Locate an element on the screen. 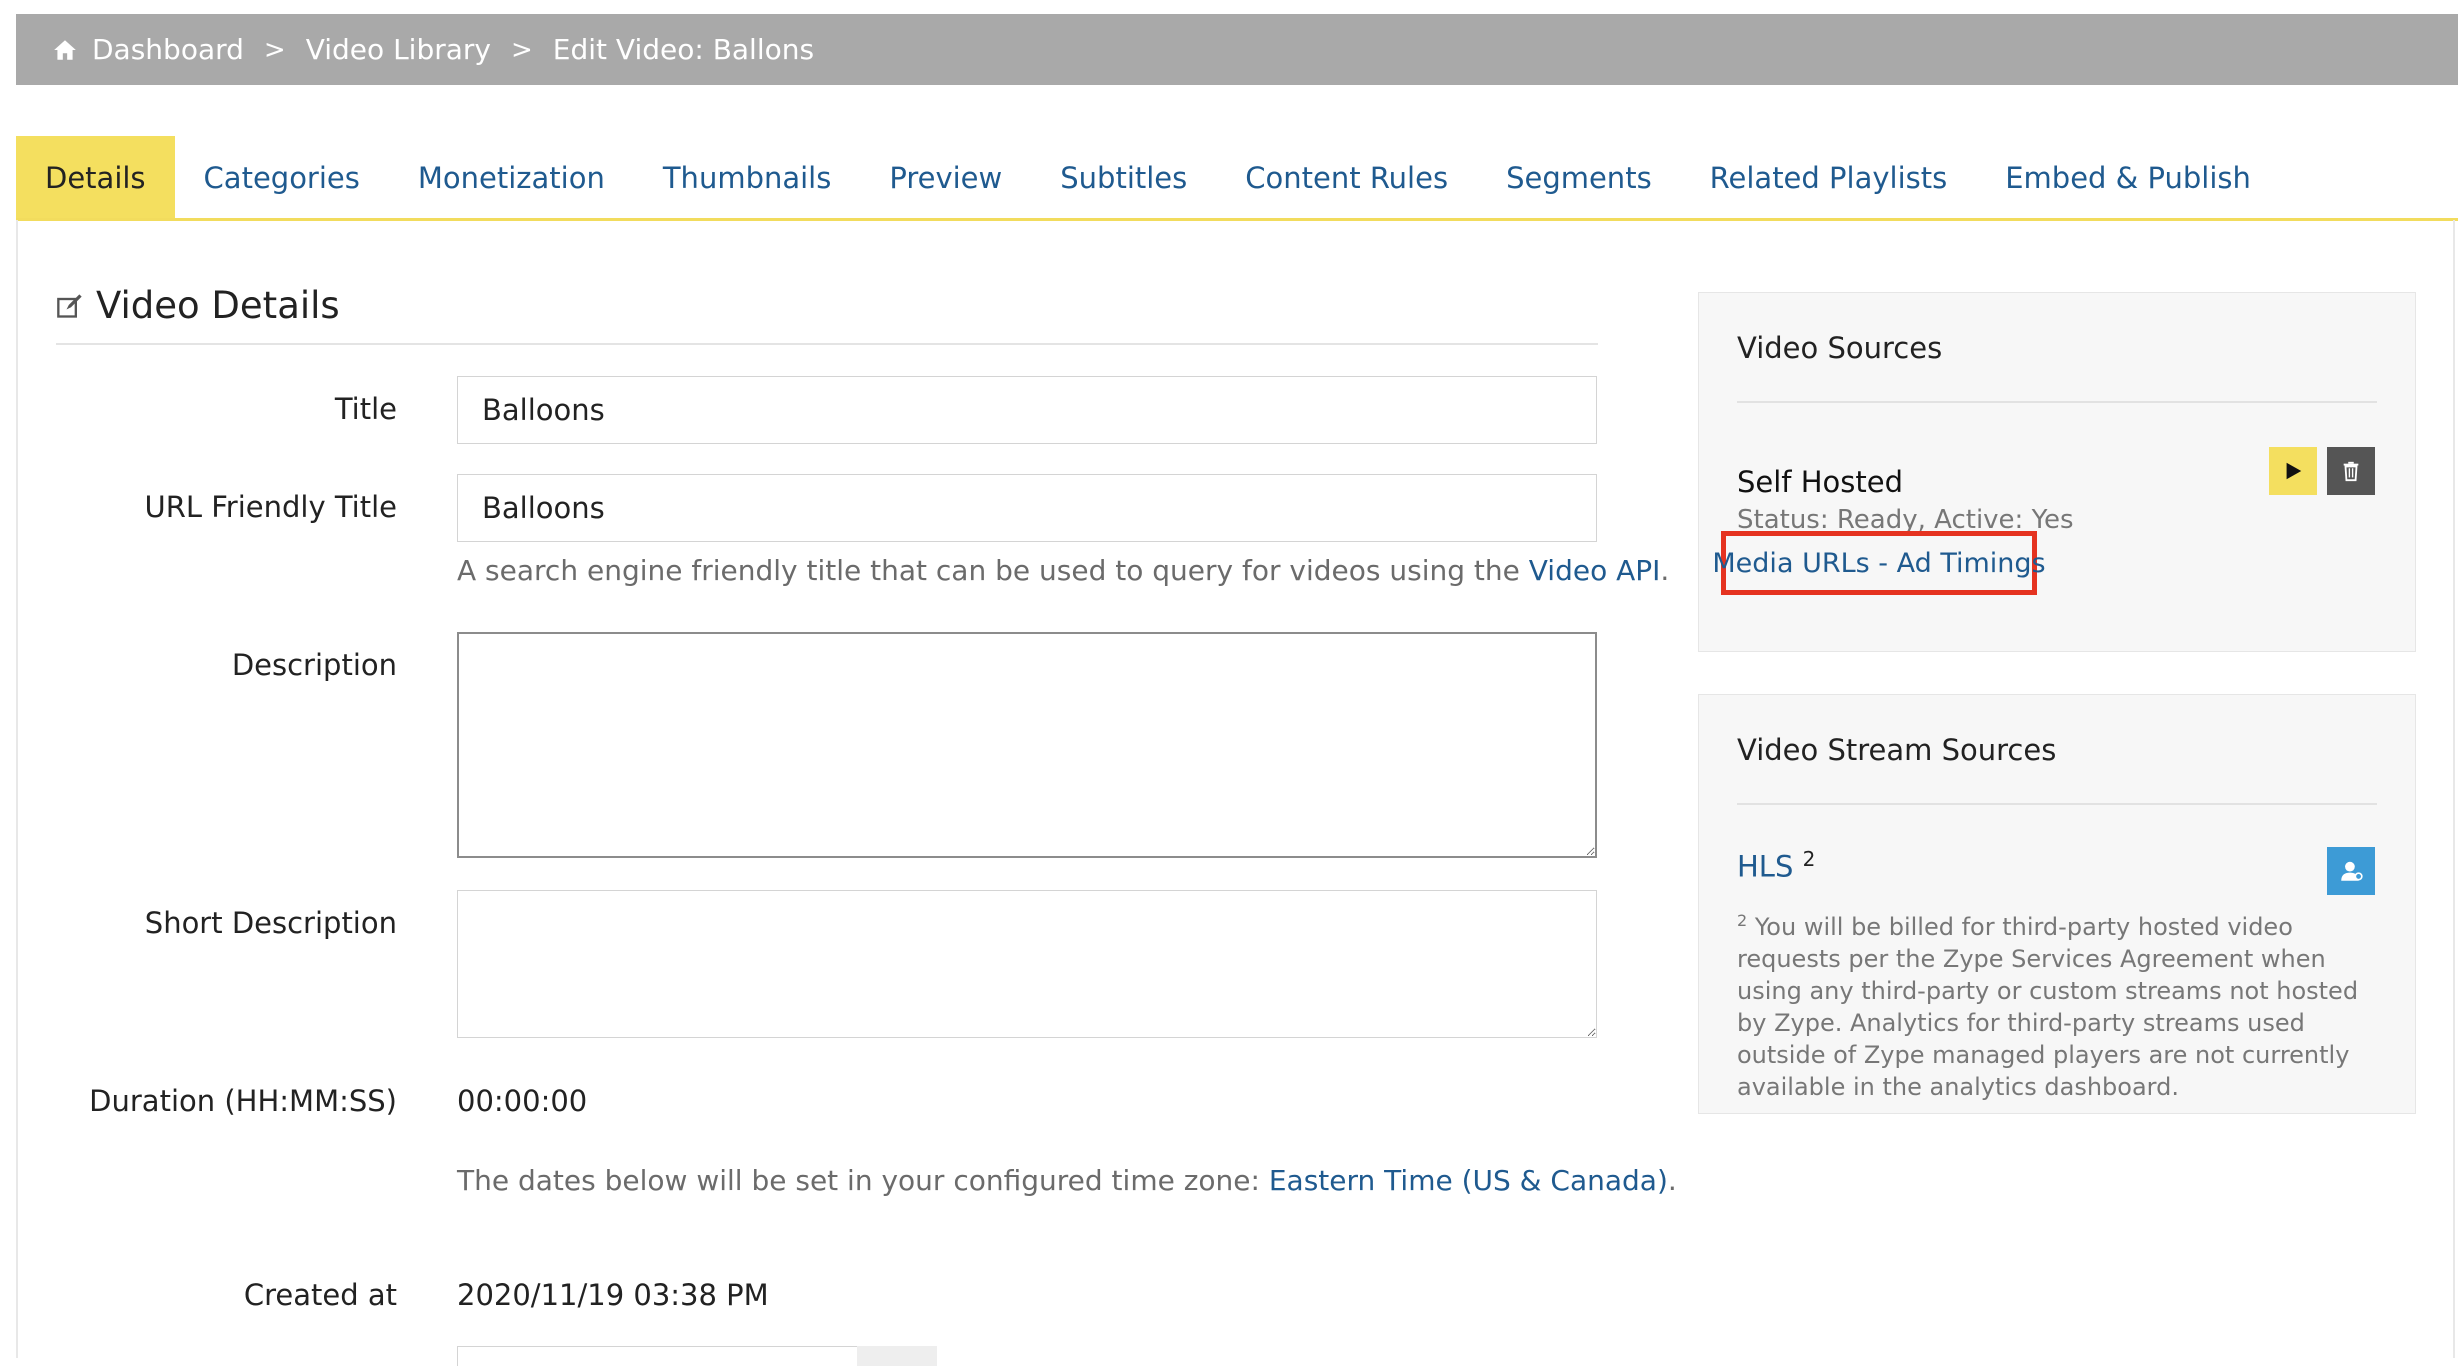 The width and height of the screenshot is (2458, 1366). play-icon is located at coordinates (2294, 471).